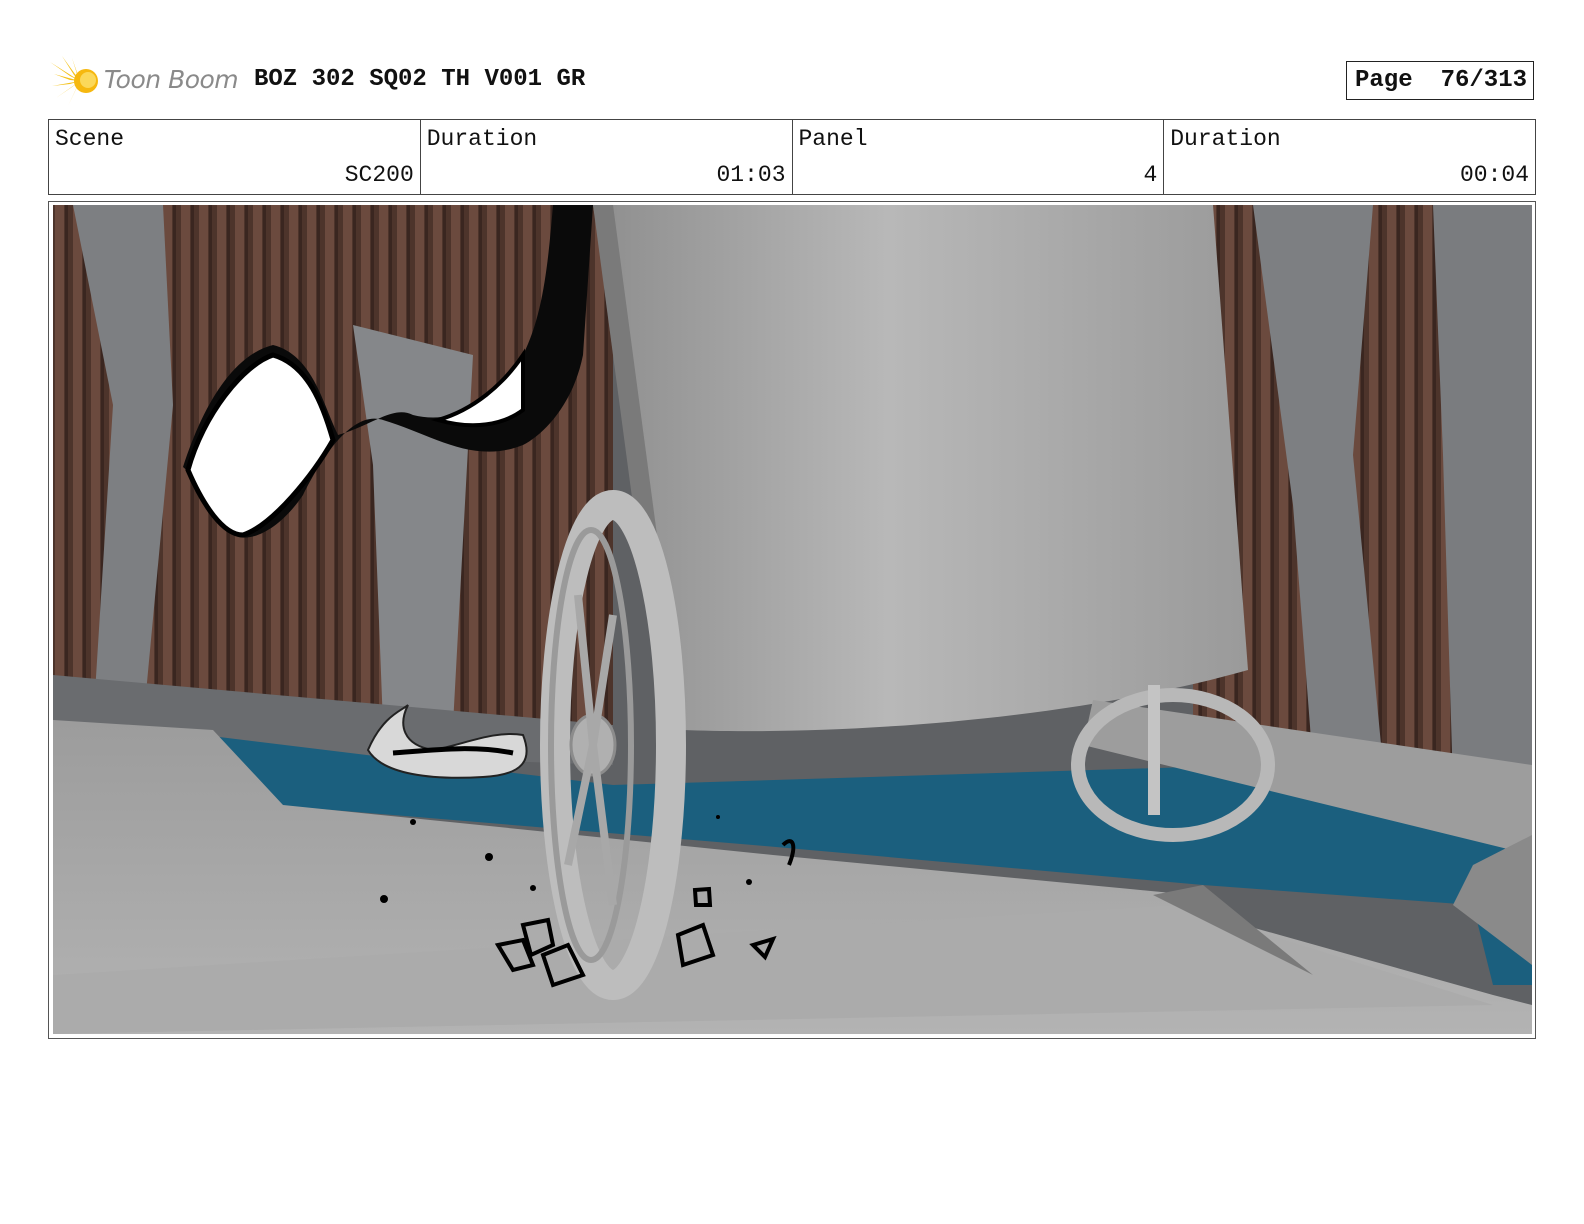 Image resolution: width=1584 pixels, height=1224 pixels. I want to click on scene-duration-label: Duration, so click(482, 139).